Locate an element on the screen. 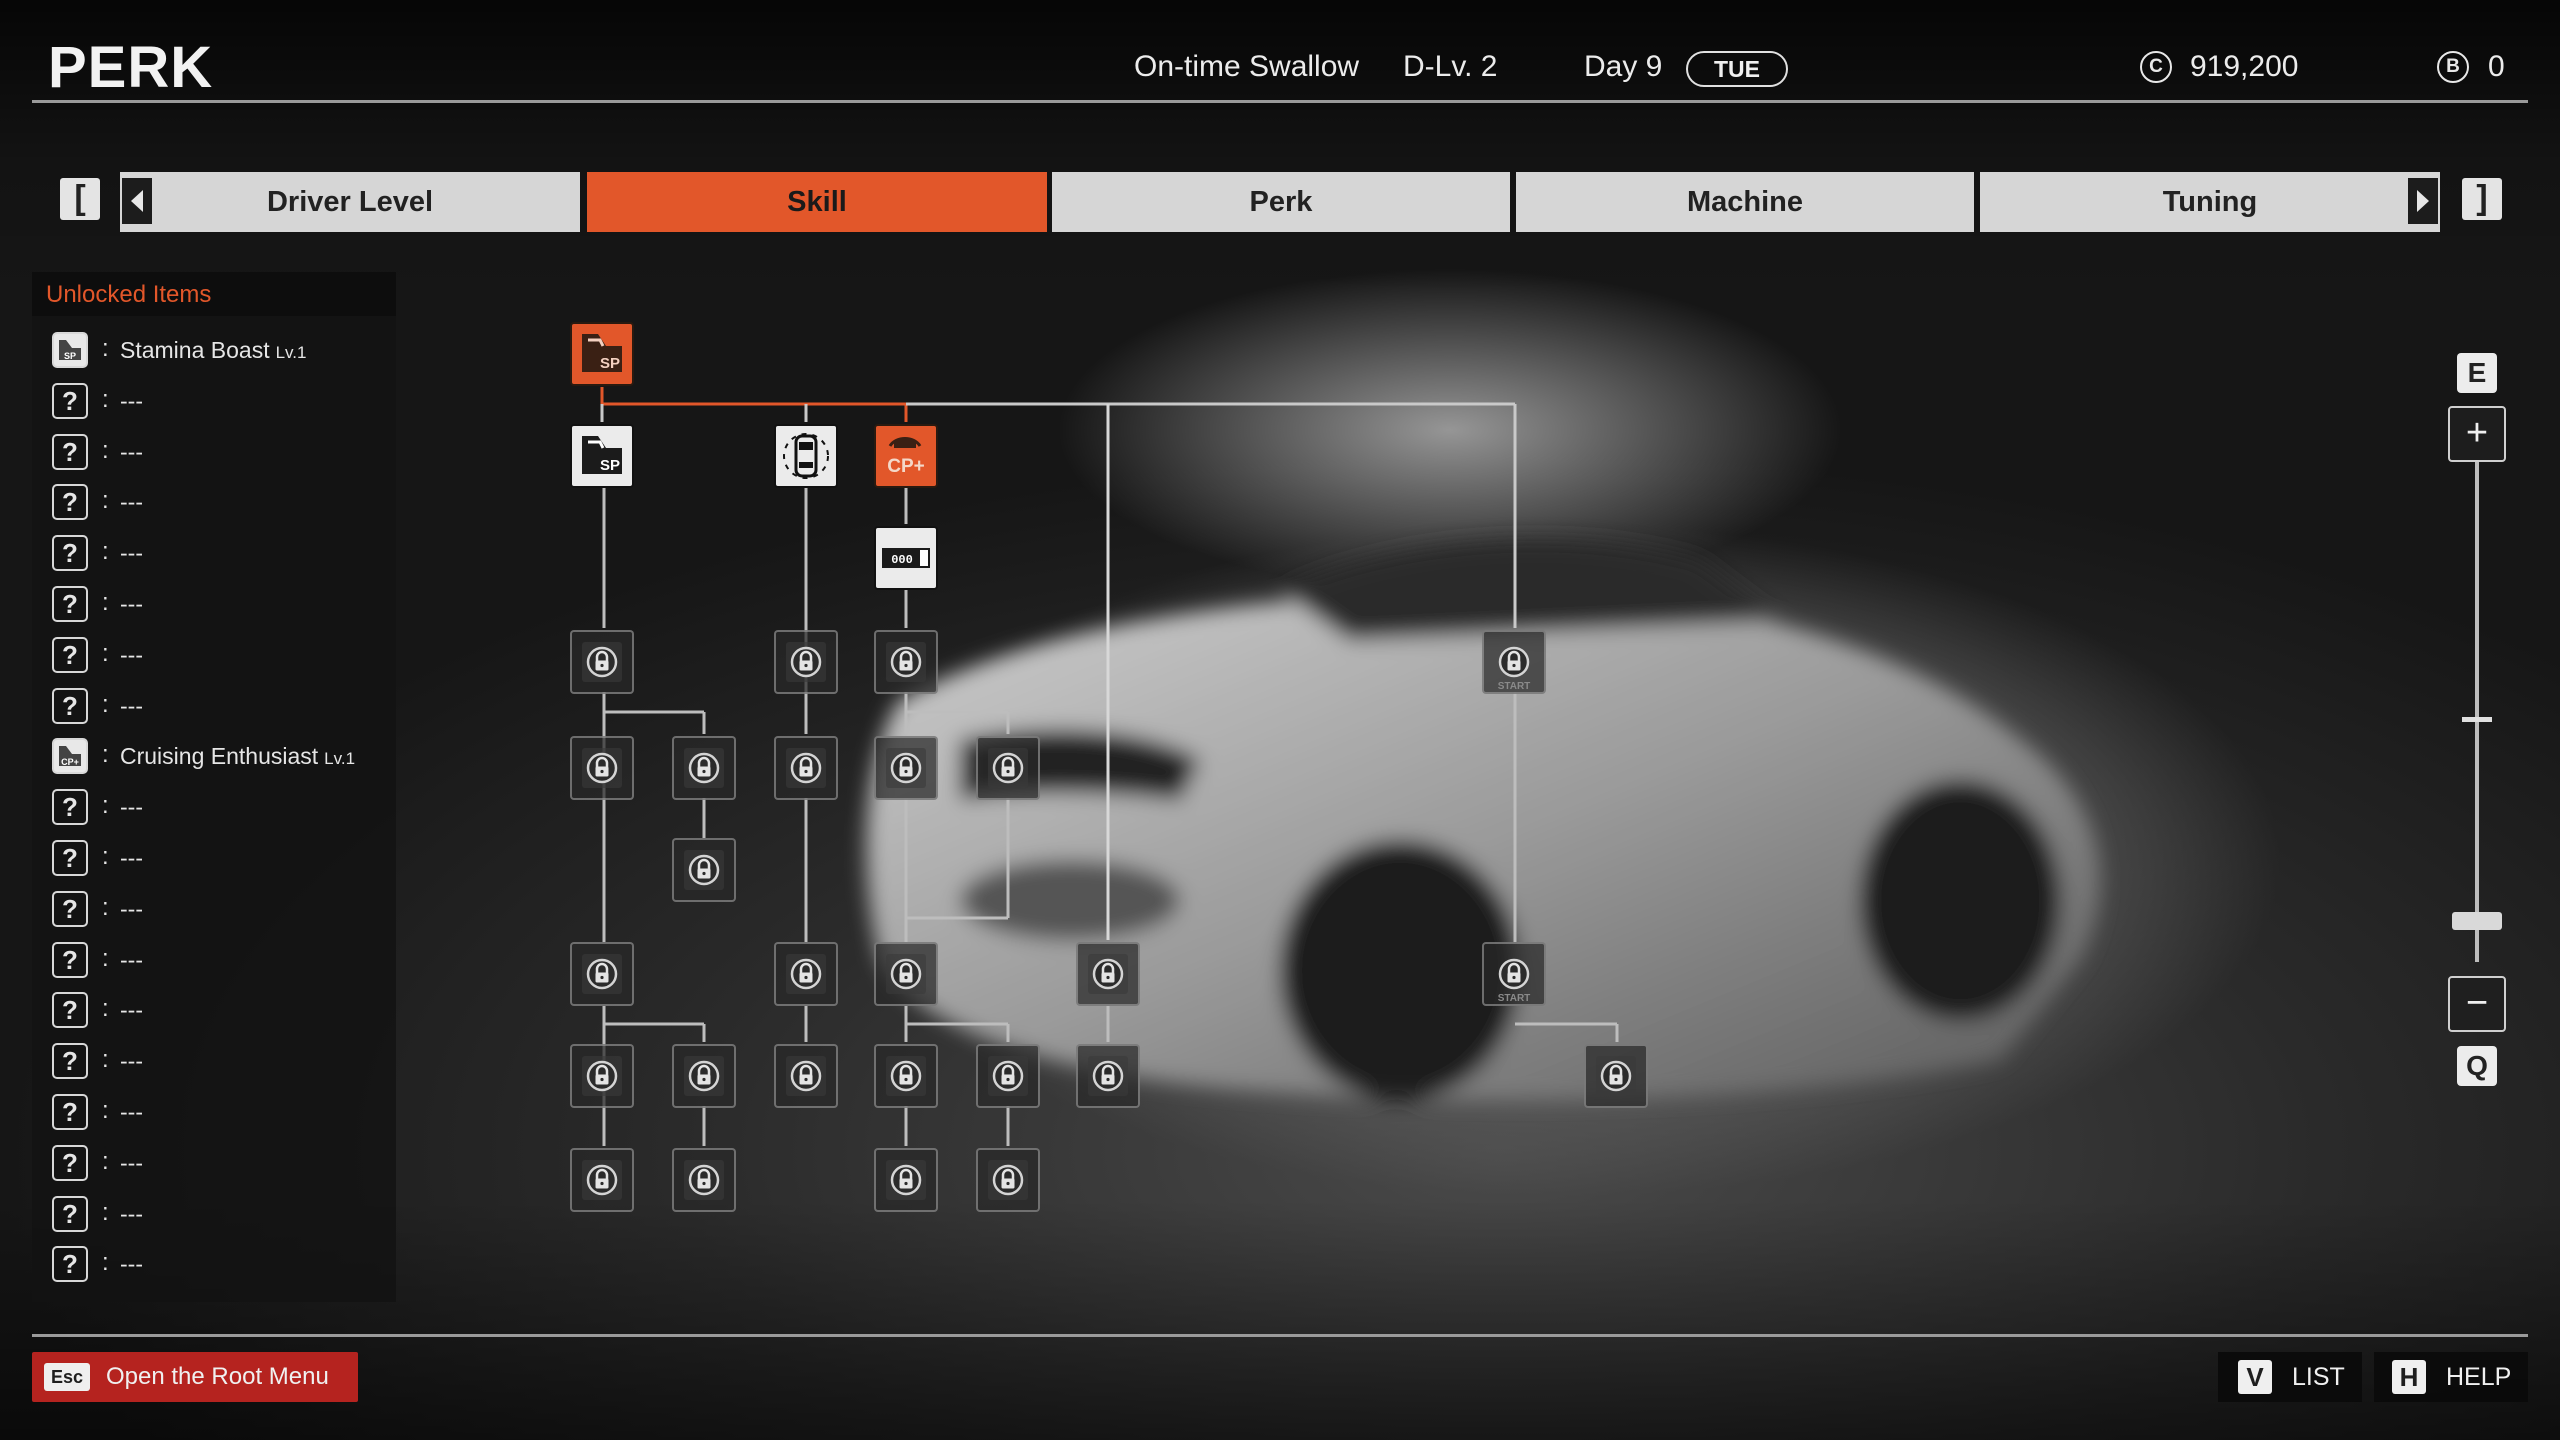 The width and height of the screenshot is (2560, 1440). zoom-out-key: Q is located at coordinates (2477, 1066).